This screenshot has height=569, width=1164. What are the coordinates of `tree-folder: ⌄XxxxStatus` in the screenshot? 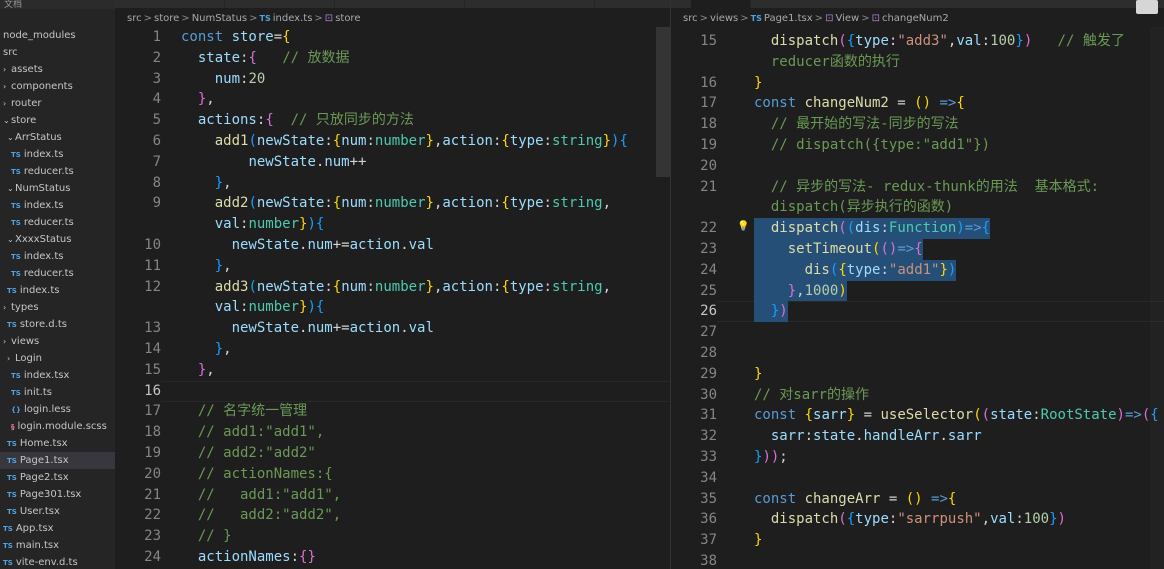 It's located at (57, 239).